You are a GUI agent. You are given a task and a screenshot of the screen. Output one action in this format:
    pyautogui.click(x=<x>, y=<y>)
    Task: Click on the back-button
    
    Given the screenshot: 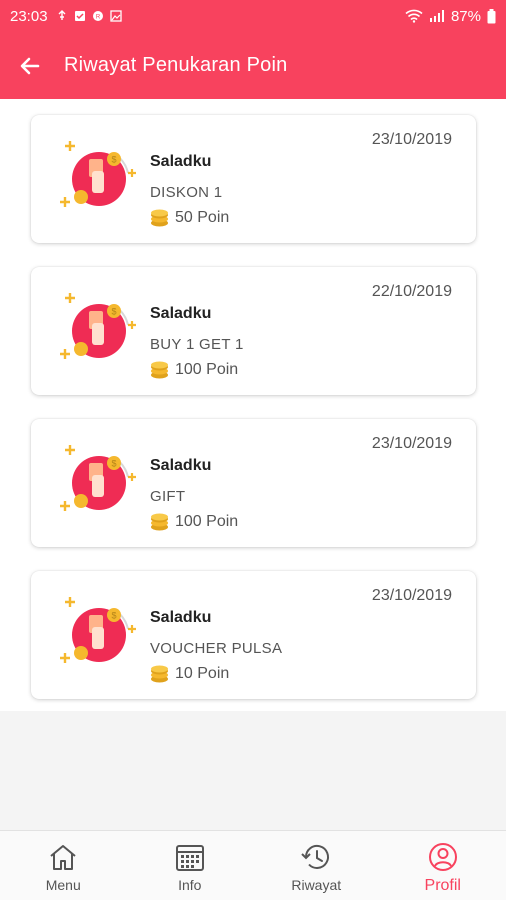 What is the action you would take?
    pyautogui.click(x=30, y=66)
    